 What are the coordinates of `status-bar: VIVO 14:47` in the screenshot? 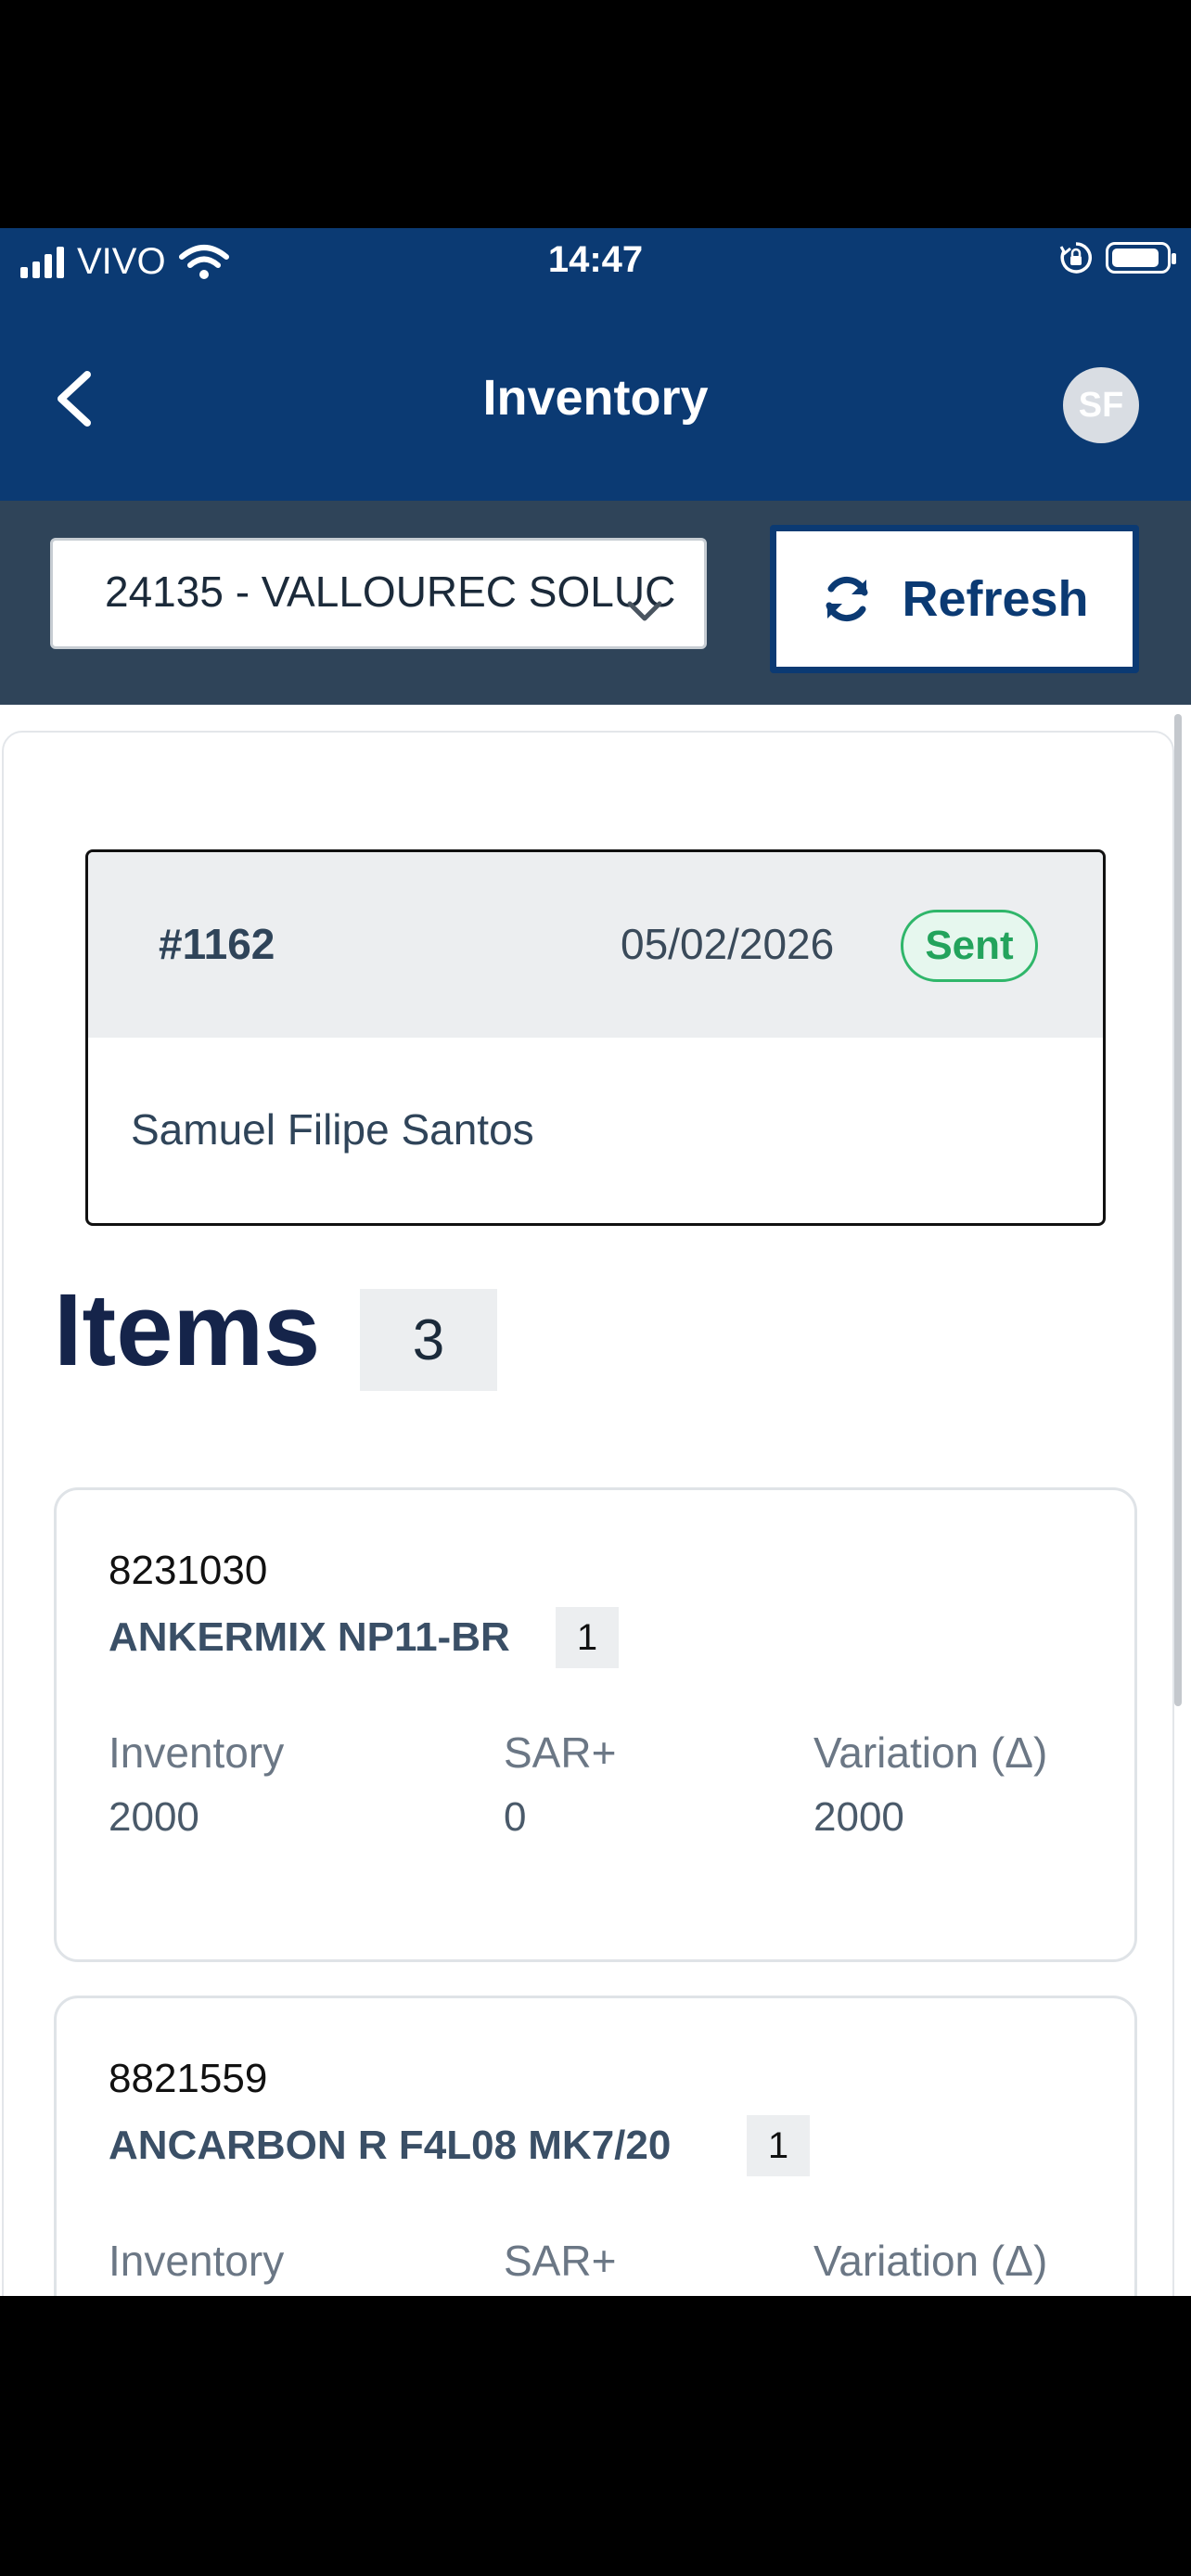 It's located at (595, 261).